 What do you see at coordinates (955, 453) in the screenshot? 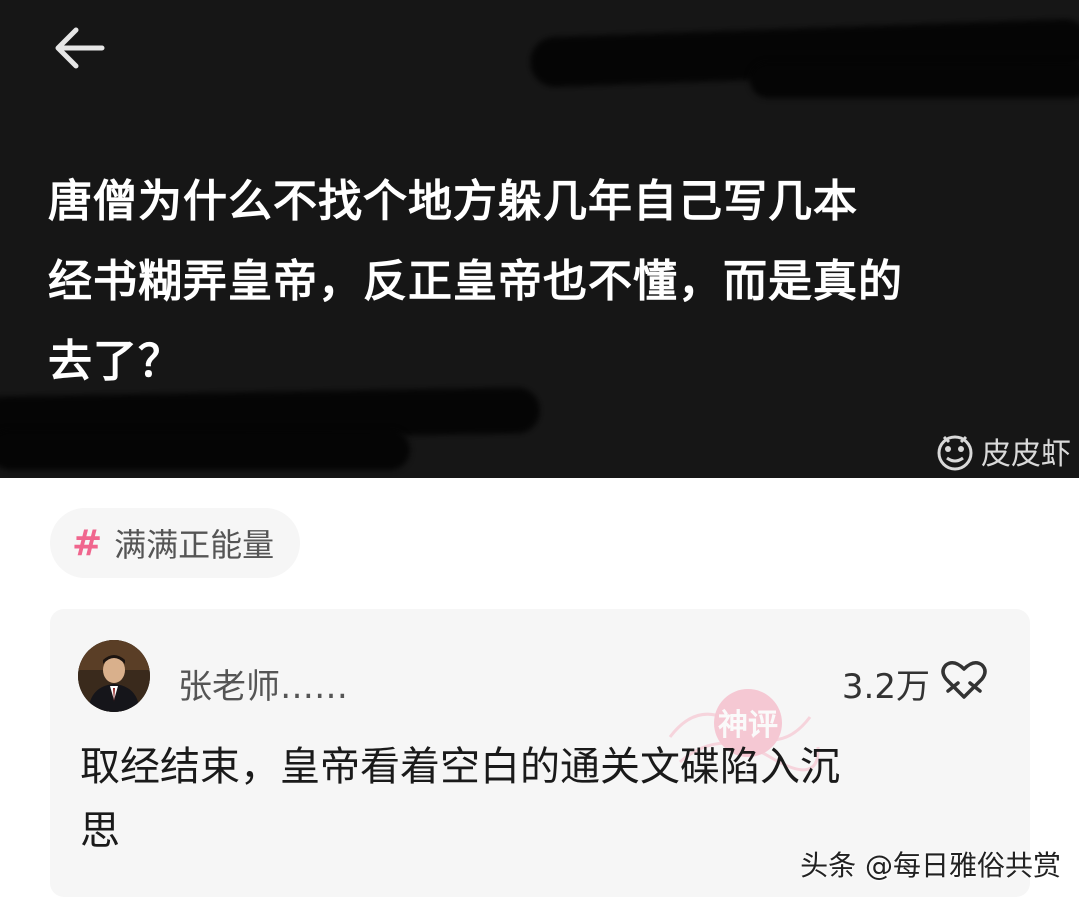
I see `pipixia-logo-icon` at bounding box center [955, 453].